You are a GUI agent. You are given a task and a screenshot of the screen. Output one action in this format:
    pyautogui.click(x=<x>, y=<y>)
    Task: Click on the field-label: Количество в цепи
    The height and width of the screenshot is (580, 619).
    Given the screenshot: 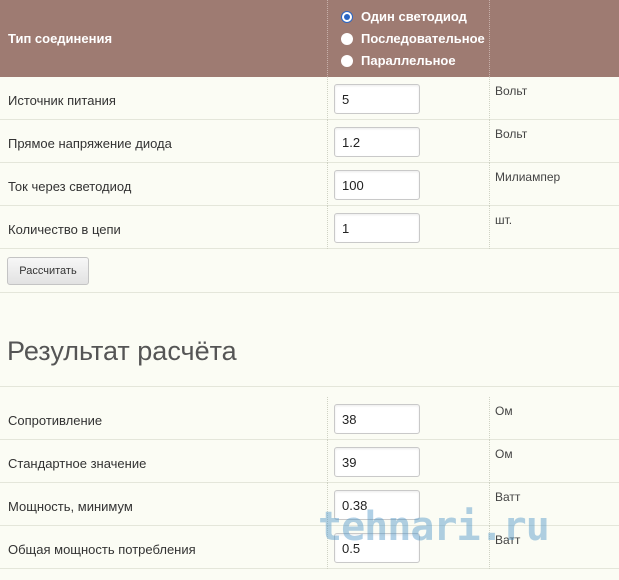 What is the action you would take?
    pyautogui.click(x=64, y=229)
    